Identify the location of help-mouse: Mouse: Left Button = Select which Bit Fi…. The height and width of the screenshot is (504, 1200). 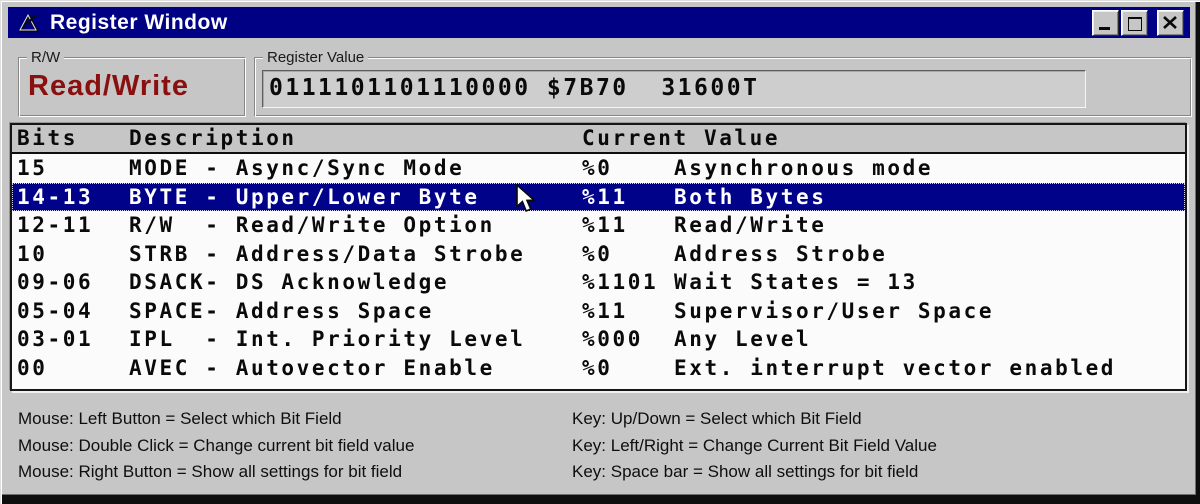
(216, 446).